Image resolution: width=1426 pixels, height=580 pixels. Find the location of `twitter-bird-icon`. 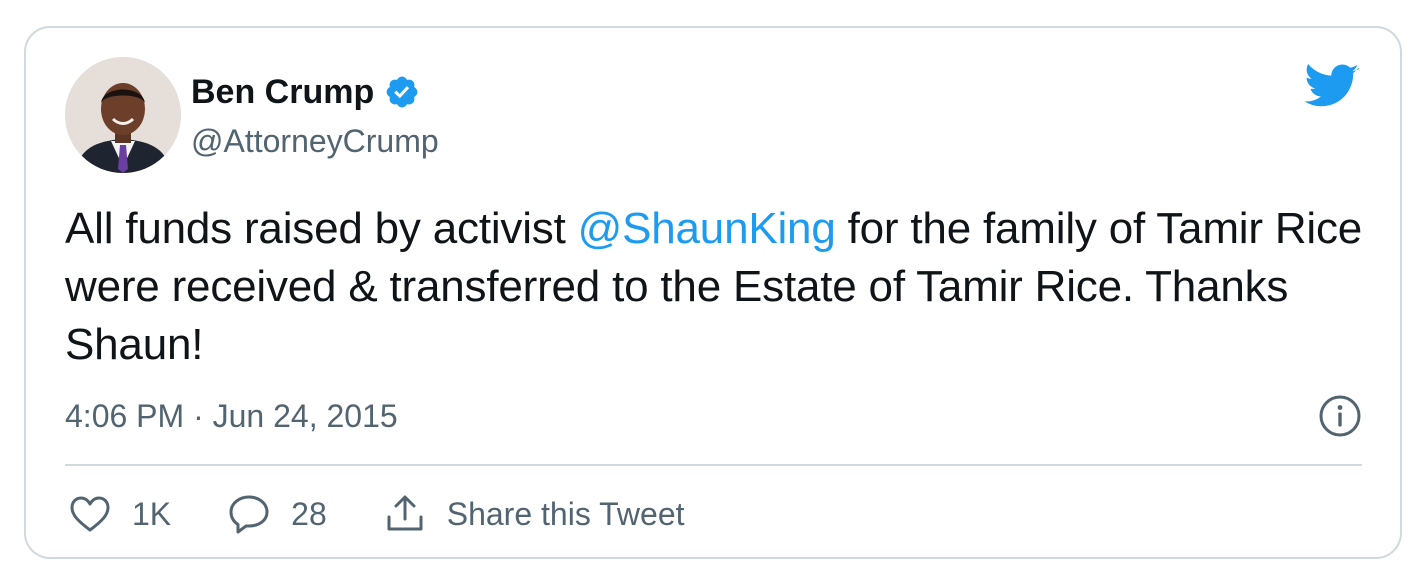

twitter-bird-icon is located at coordinates (1332, 87).